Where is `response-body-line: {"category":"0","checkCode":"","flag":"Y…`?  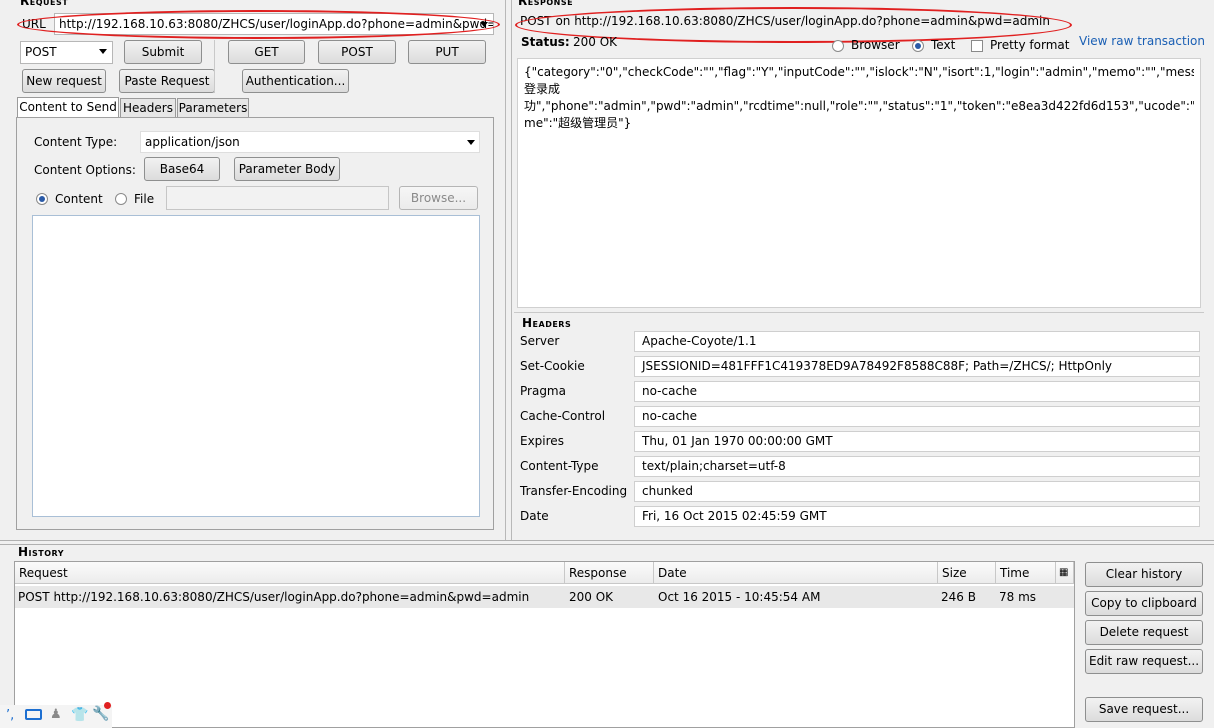
response-body-line: {"category":"0","checkCode":"","flag":"Y… is located at coordinates (859, 72).